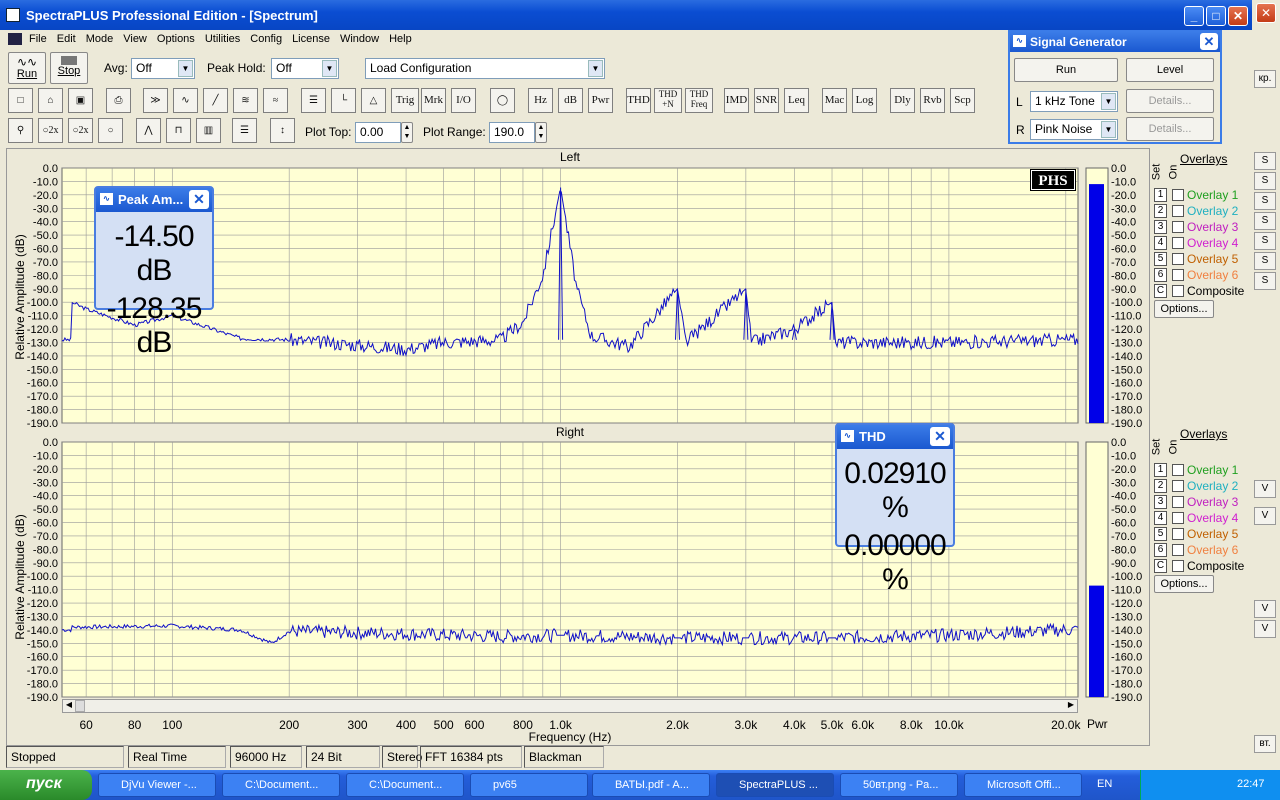  I want to click on meter-tick-label: -20.0, so click(1123, 196).